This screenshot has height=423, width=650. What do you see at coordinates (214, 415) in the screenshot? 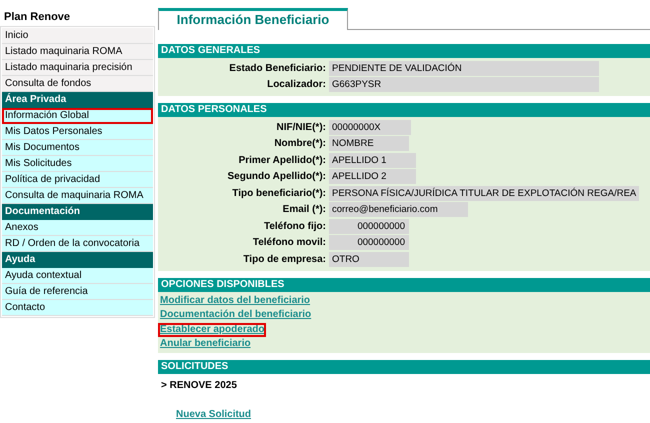
I see `new-request-link: Nueva Solicitud` at bounding box center [214, 415].